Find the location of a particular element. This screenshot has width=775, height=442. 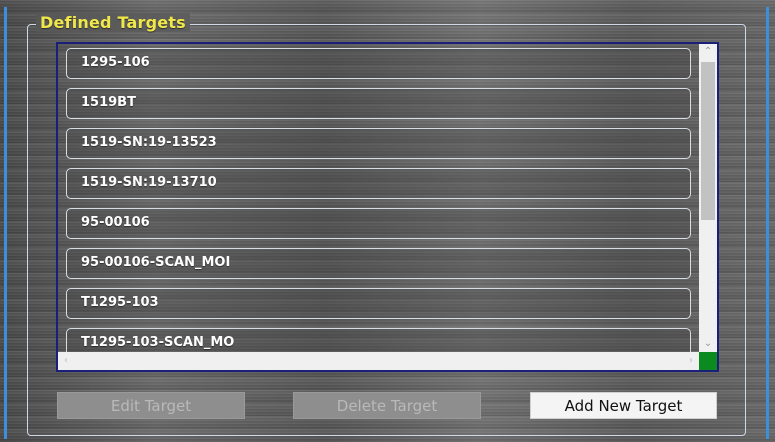

edit-target-button: Edit Target is located at coordinates (151, 405).